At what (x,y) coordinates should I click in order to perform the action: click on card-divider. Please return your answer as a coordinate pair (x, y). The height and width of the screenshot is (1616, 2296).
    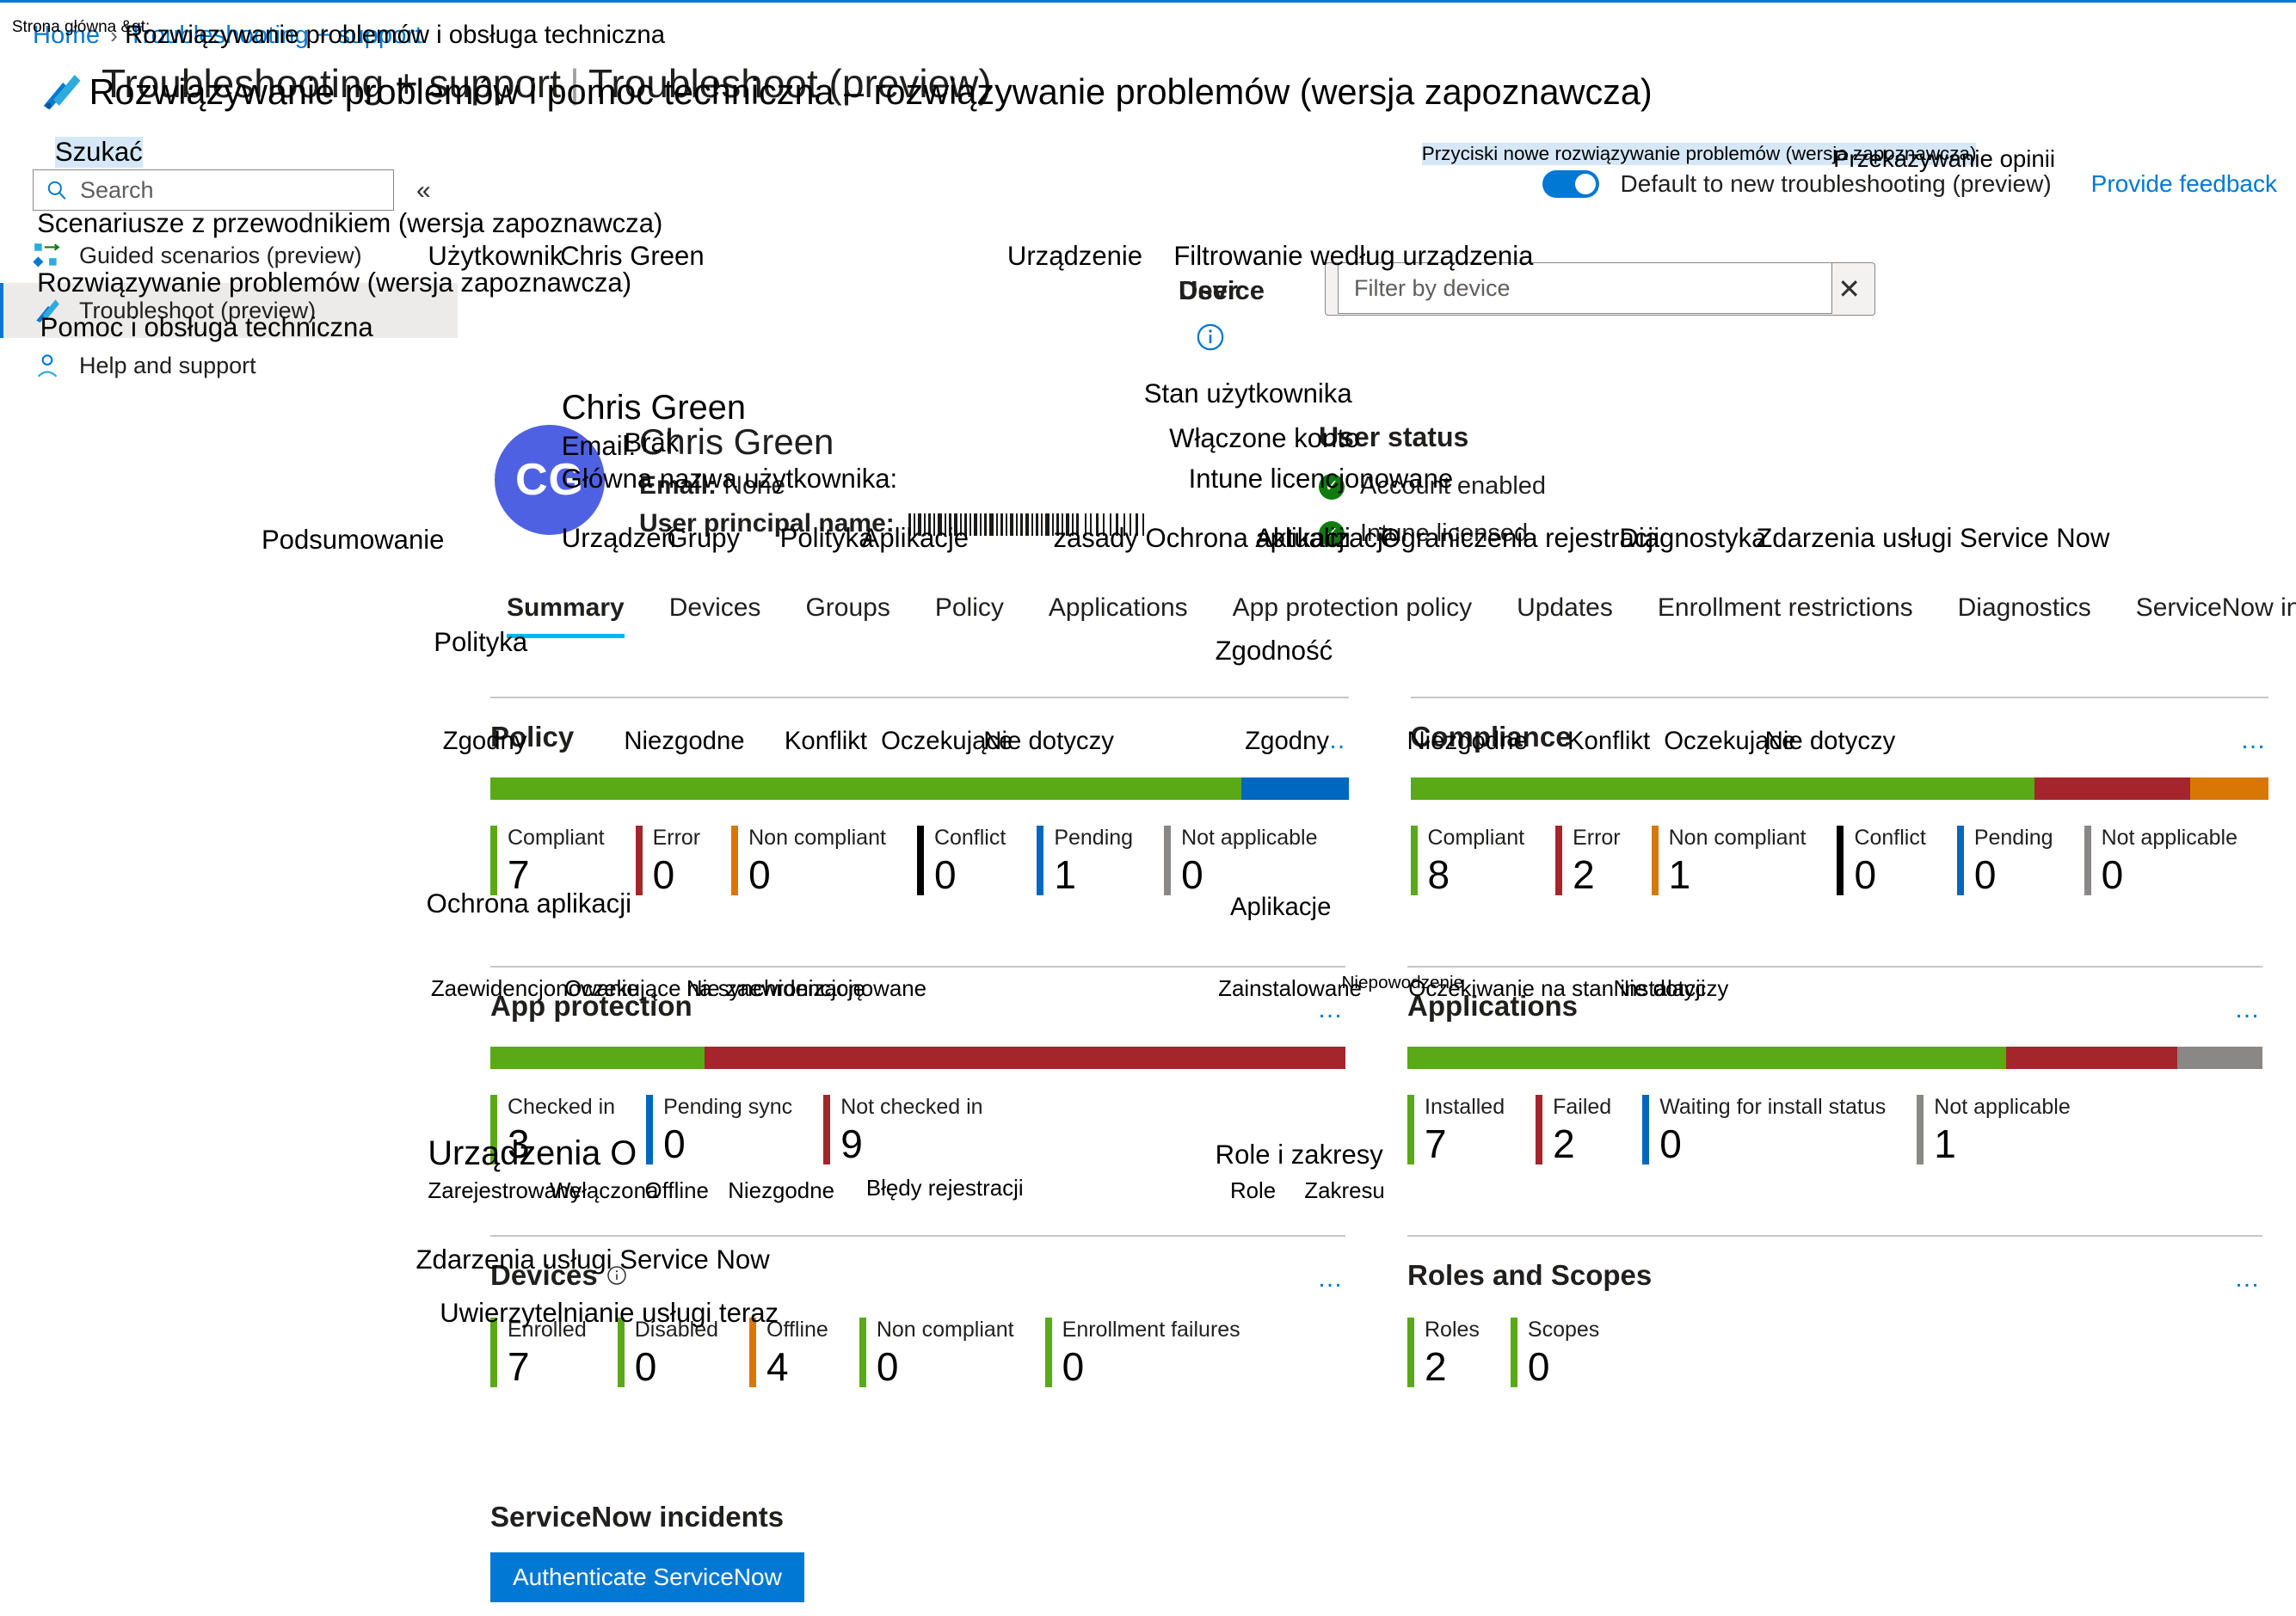
    Looking at the image, I should click on (1835, 967).